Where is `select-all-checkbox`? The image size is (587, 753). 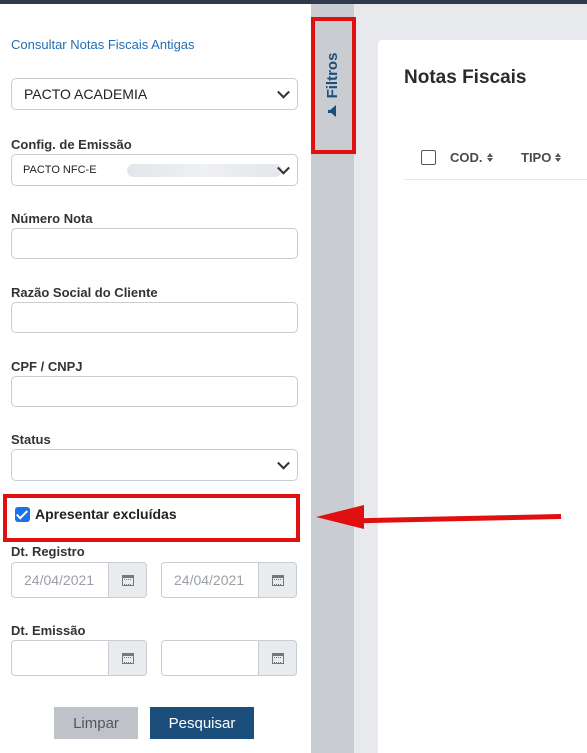
select-all-checkbox is located at coordinates (428, 157).